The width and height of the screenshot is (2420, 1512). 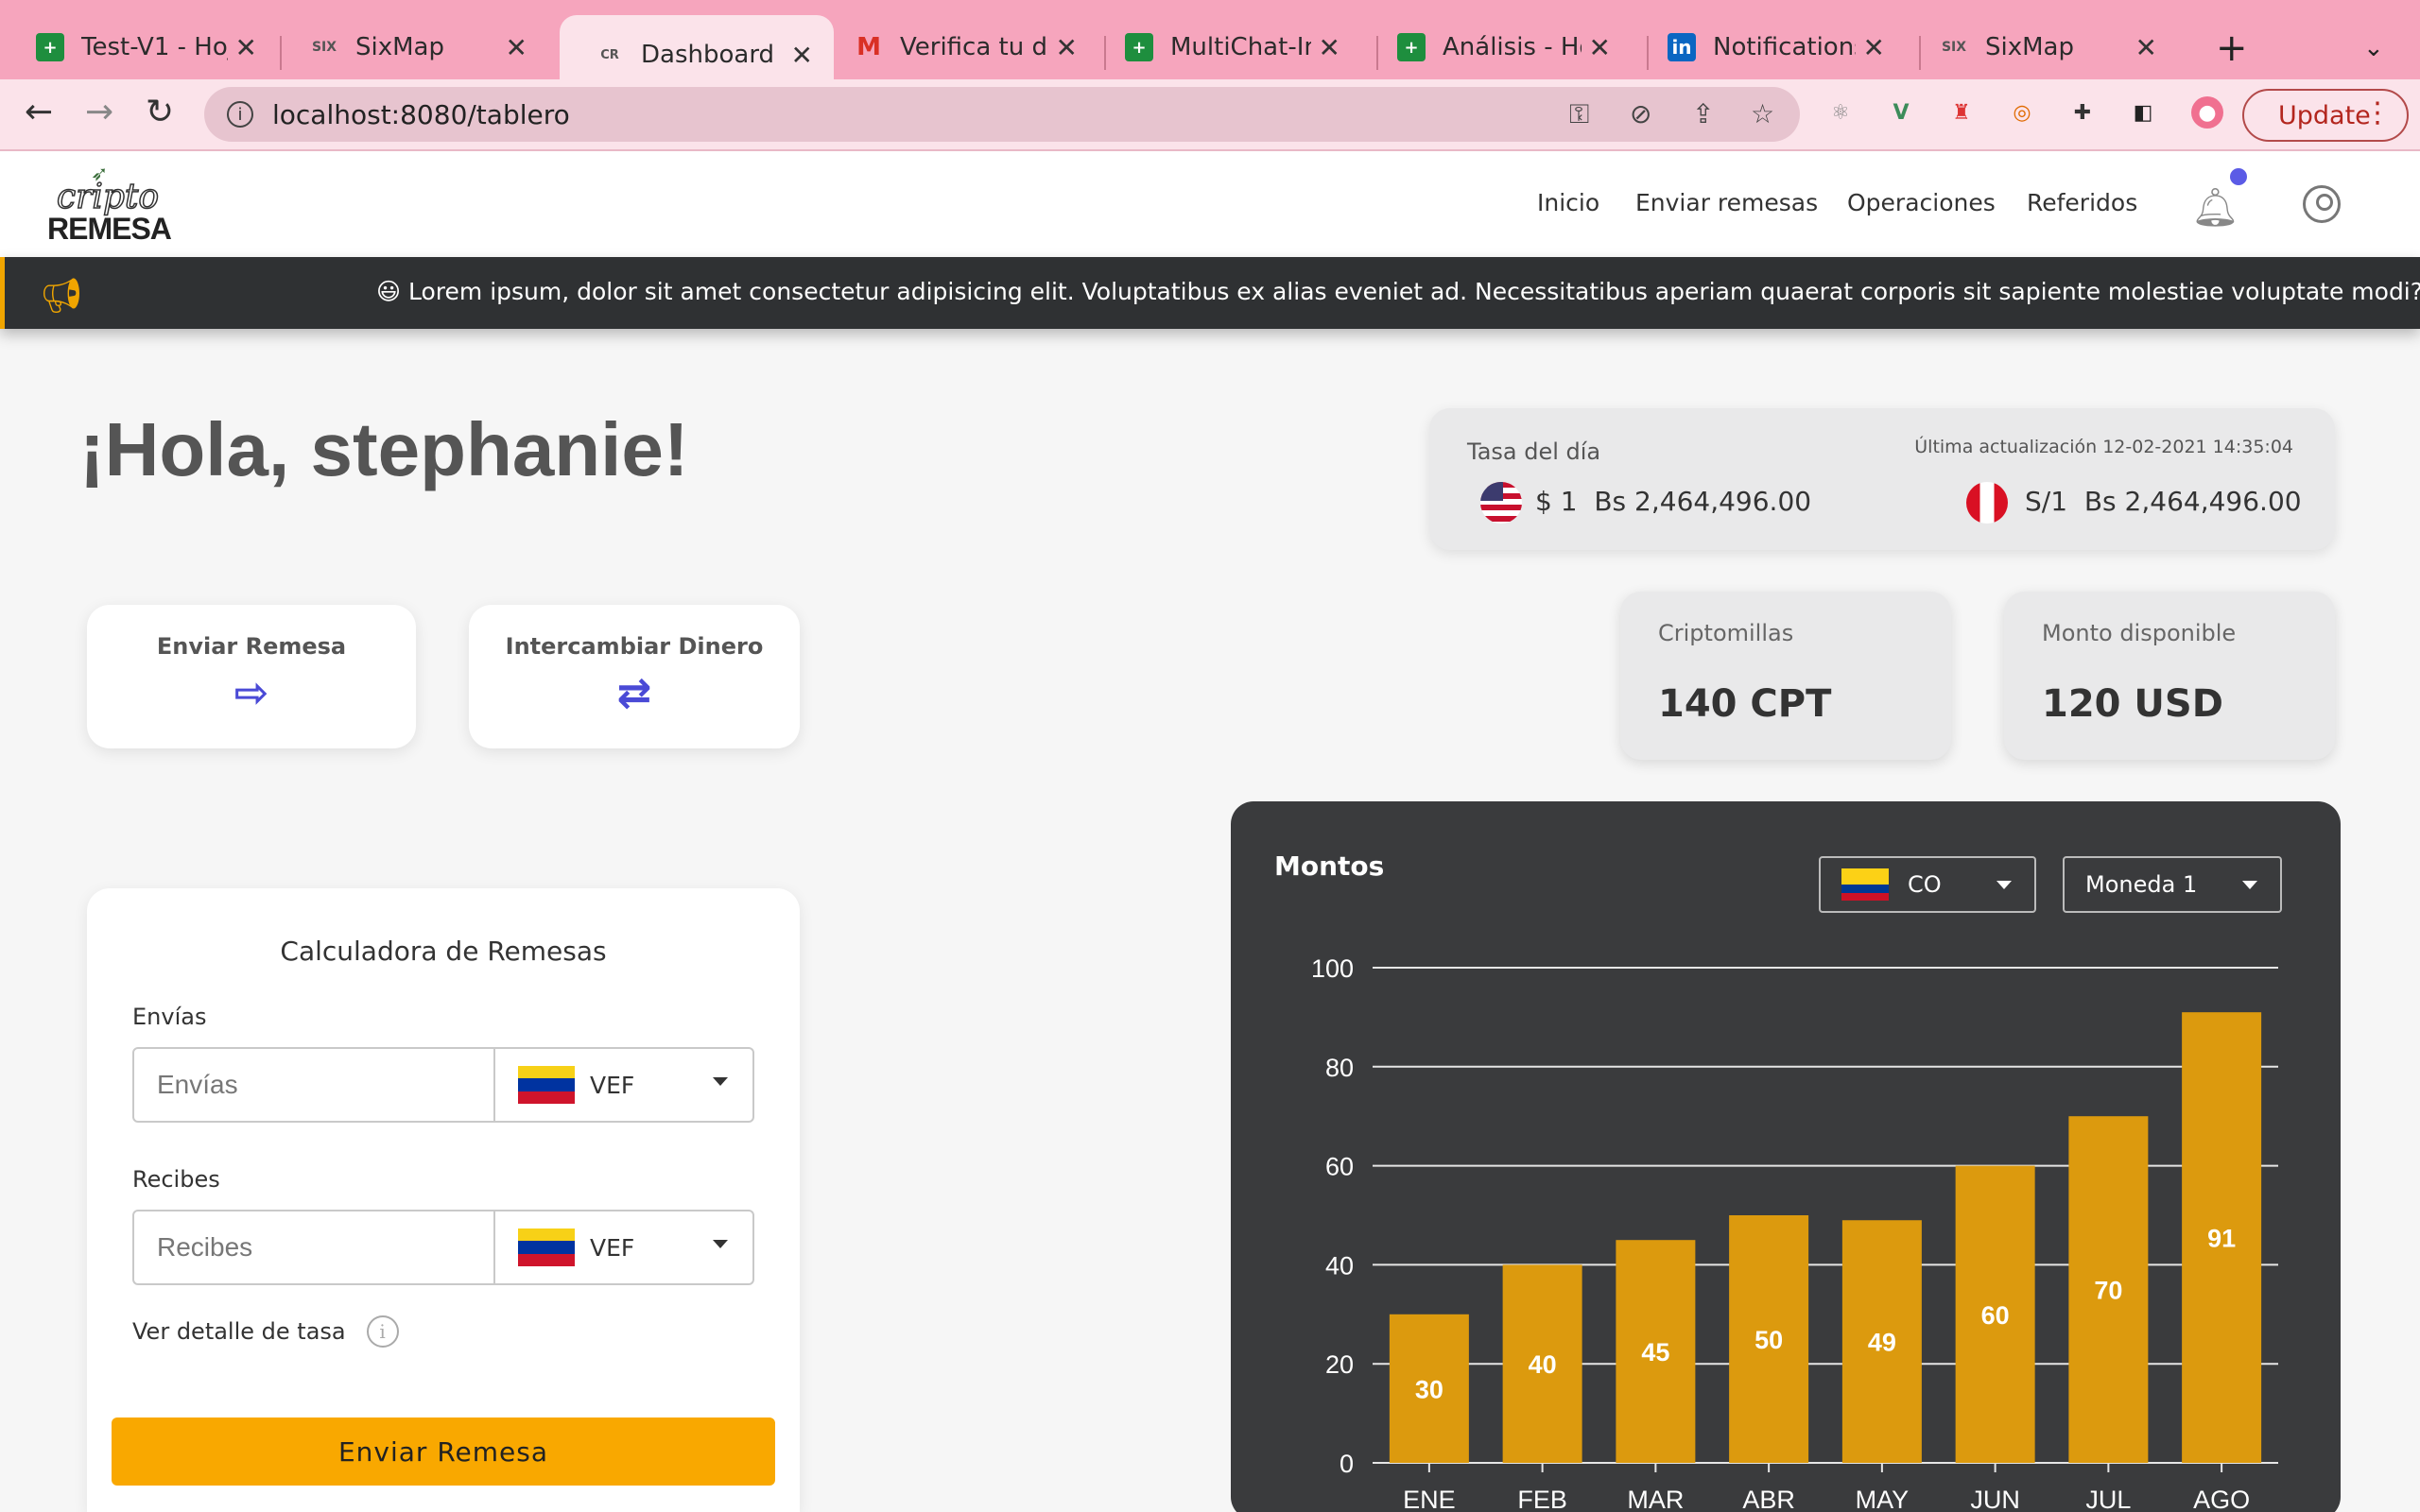 I want to click on x-tick-label: AGO, so click(x=2221, y=1499).